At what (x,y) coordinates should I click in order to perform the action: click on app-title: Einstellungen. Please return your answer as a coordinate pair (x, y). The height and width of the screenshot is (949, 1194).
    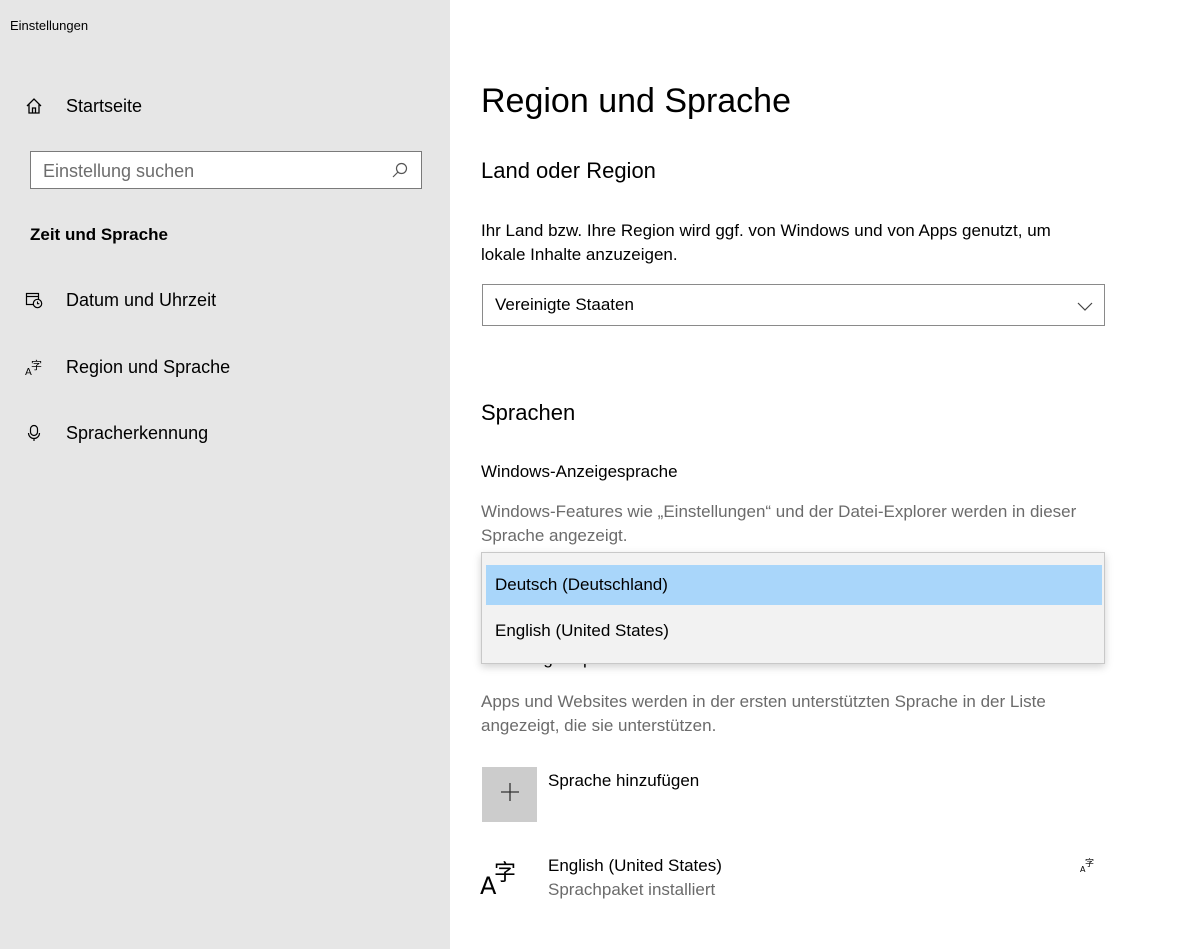
    Looking at the image, I should click on (49, 25).